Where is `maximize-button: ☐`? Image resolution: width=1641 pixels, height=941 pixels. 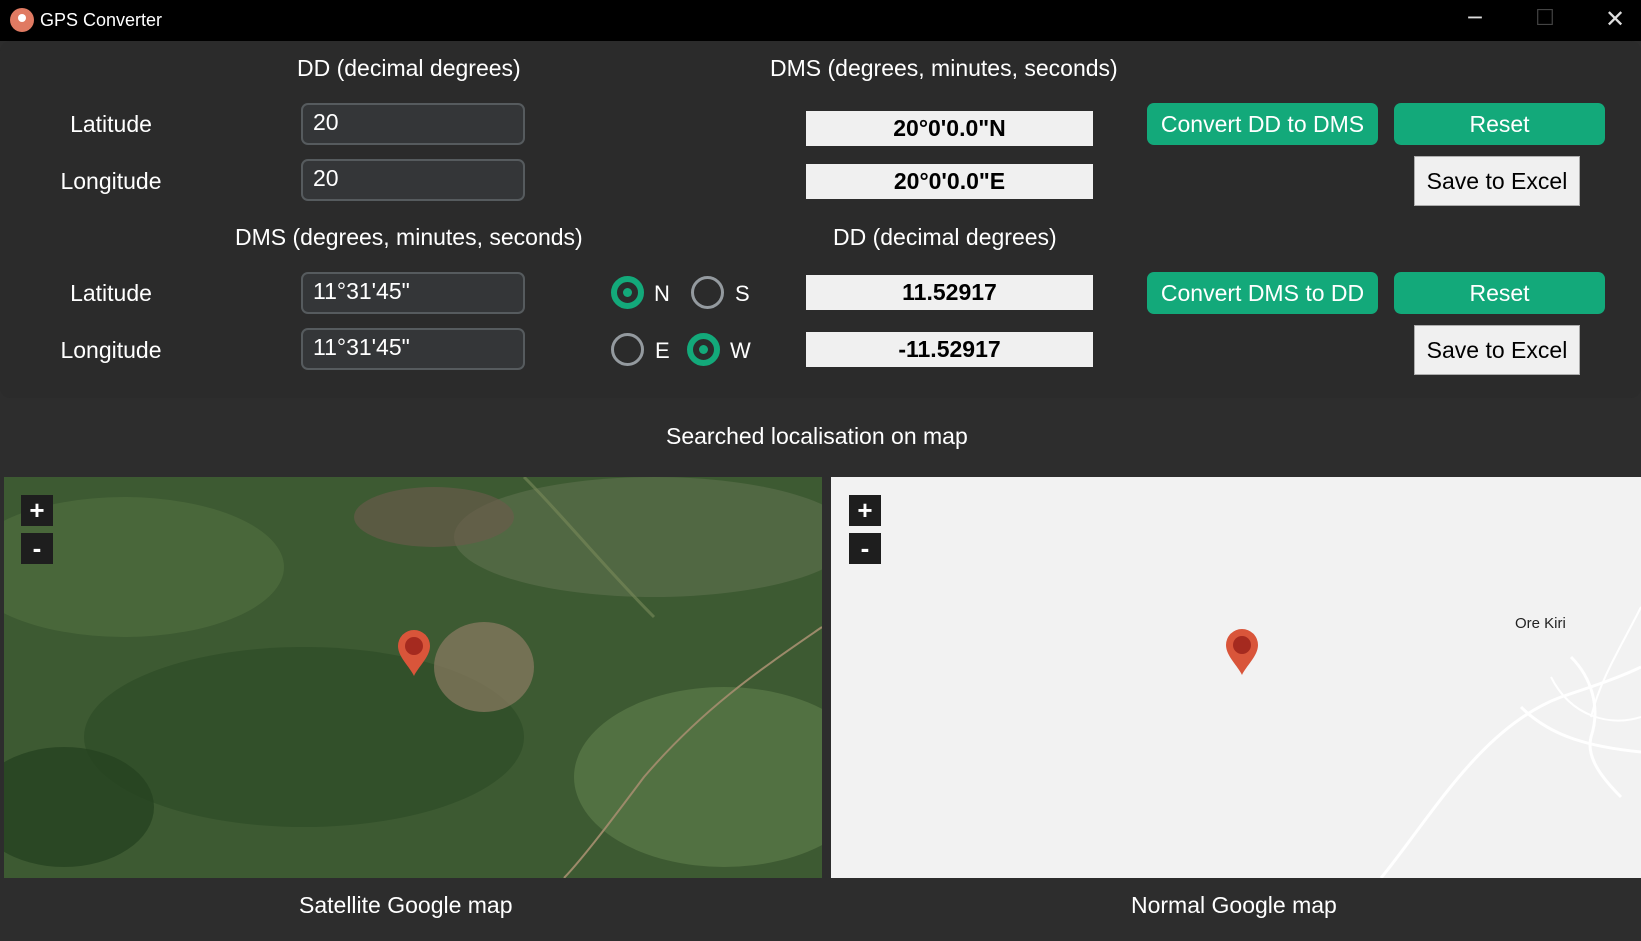 maximize-button: ☐ is located at coordinates (1545, 20).